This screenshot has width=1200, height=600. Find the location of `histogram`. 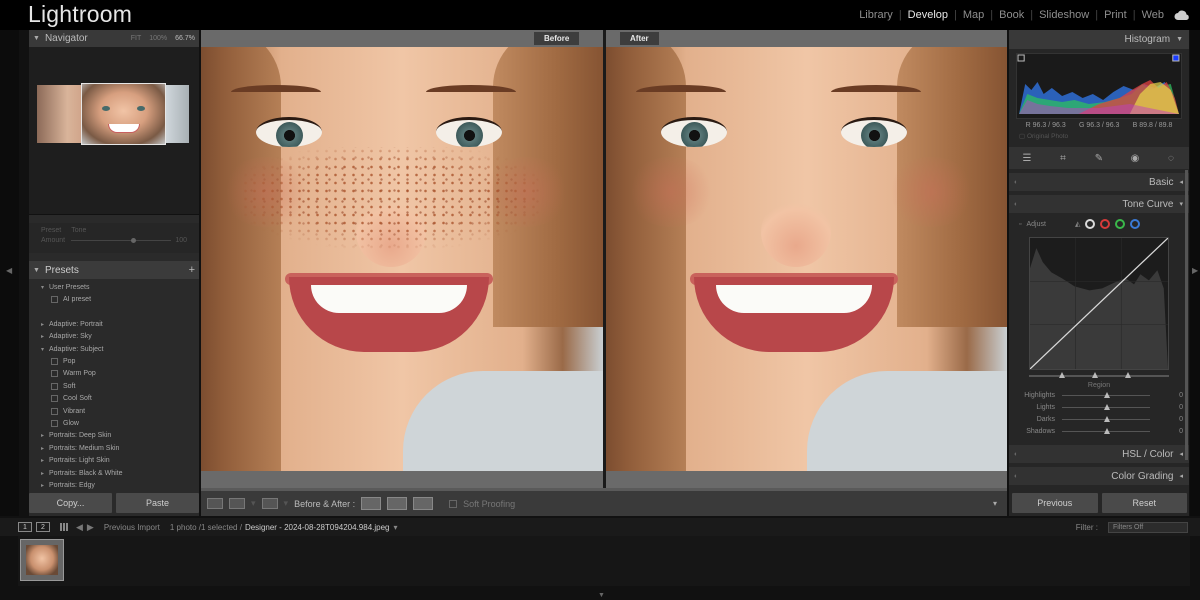

histogram is located at coordinates (1099, 86).